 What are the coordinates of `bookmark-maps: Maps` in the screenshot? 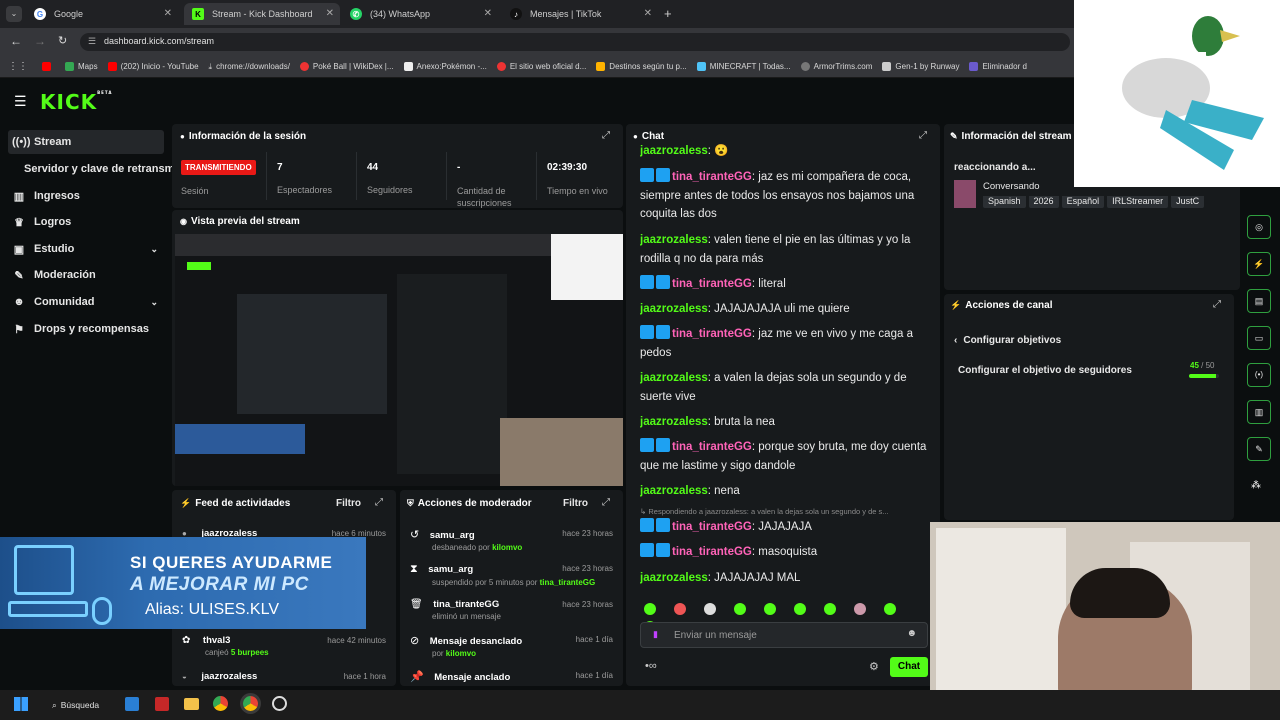 It's located at (81, 66).